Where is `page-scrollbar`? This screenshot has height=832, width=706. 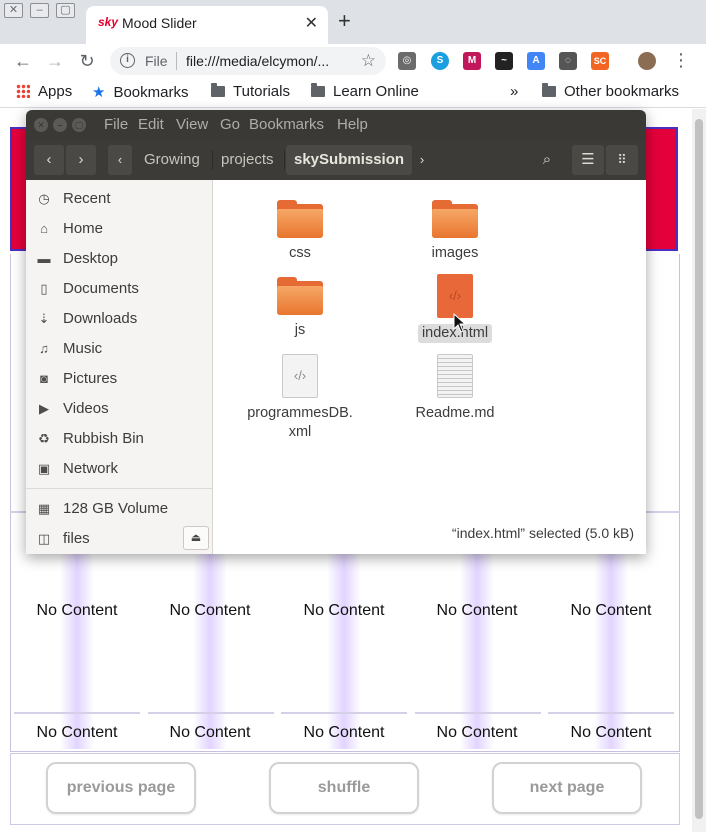 page-scrollbar is located at coordinates (699, 470).